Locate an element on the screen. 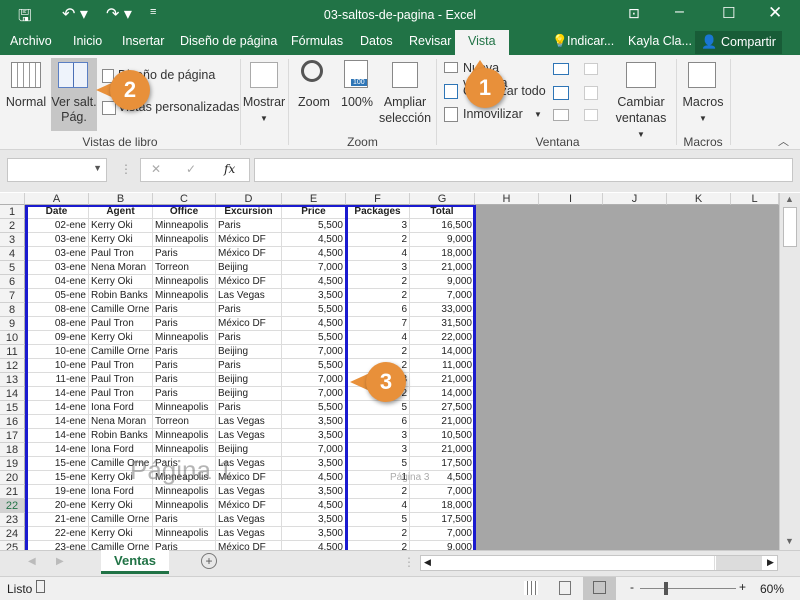  row-header: 9 is located at coordinates (12, 324).